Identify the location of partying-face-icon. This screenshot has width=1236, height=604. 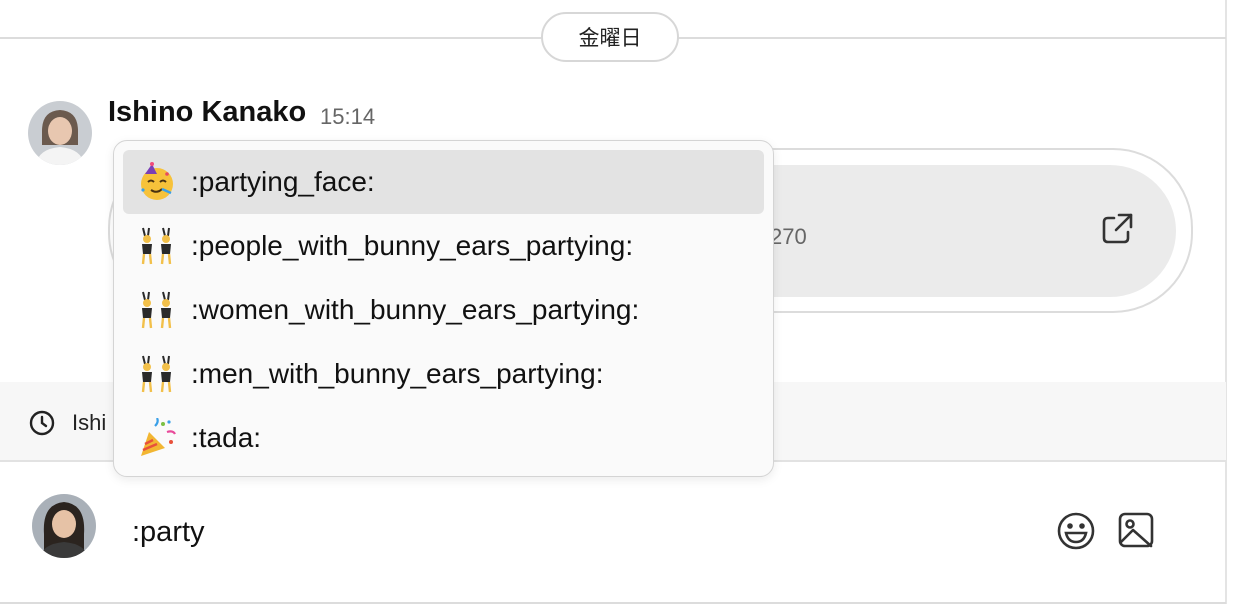
(157, 182).